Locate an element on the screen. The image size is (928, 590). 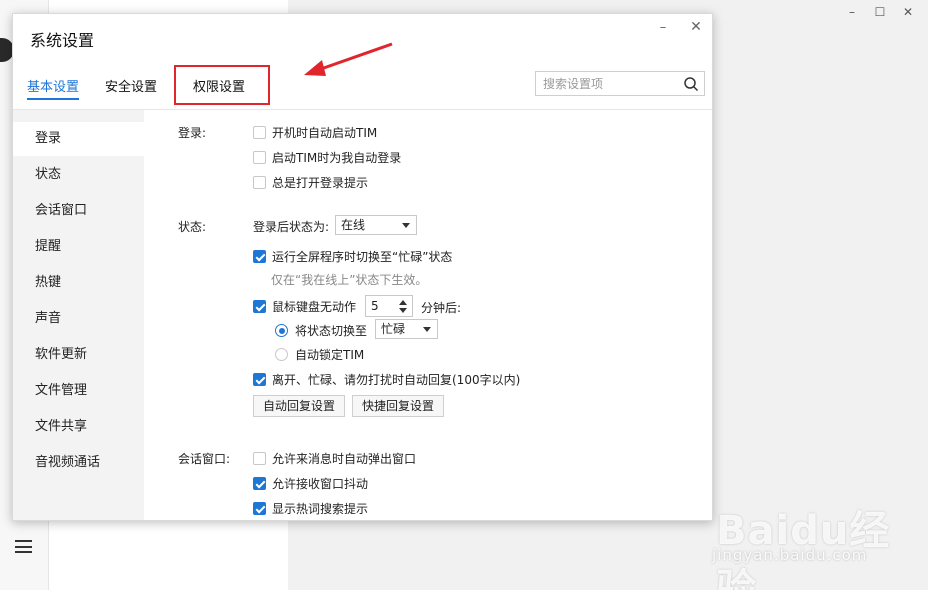
option-popup-window: 允许来消息时自动弹出窗口 is located at coordinates (334, 458).